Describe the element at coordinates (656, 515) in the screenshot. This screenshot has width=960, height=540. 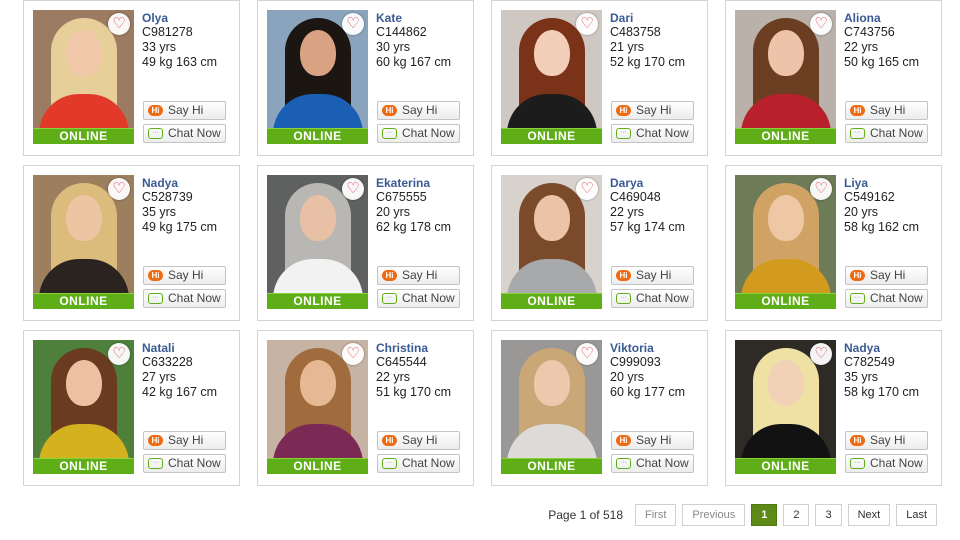
I see `first-page-button: First` at that location.